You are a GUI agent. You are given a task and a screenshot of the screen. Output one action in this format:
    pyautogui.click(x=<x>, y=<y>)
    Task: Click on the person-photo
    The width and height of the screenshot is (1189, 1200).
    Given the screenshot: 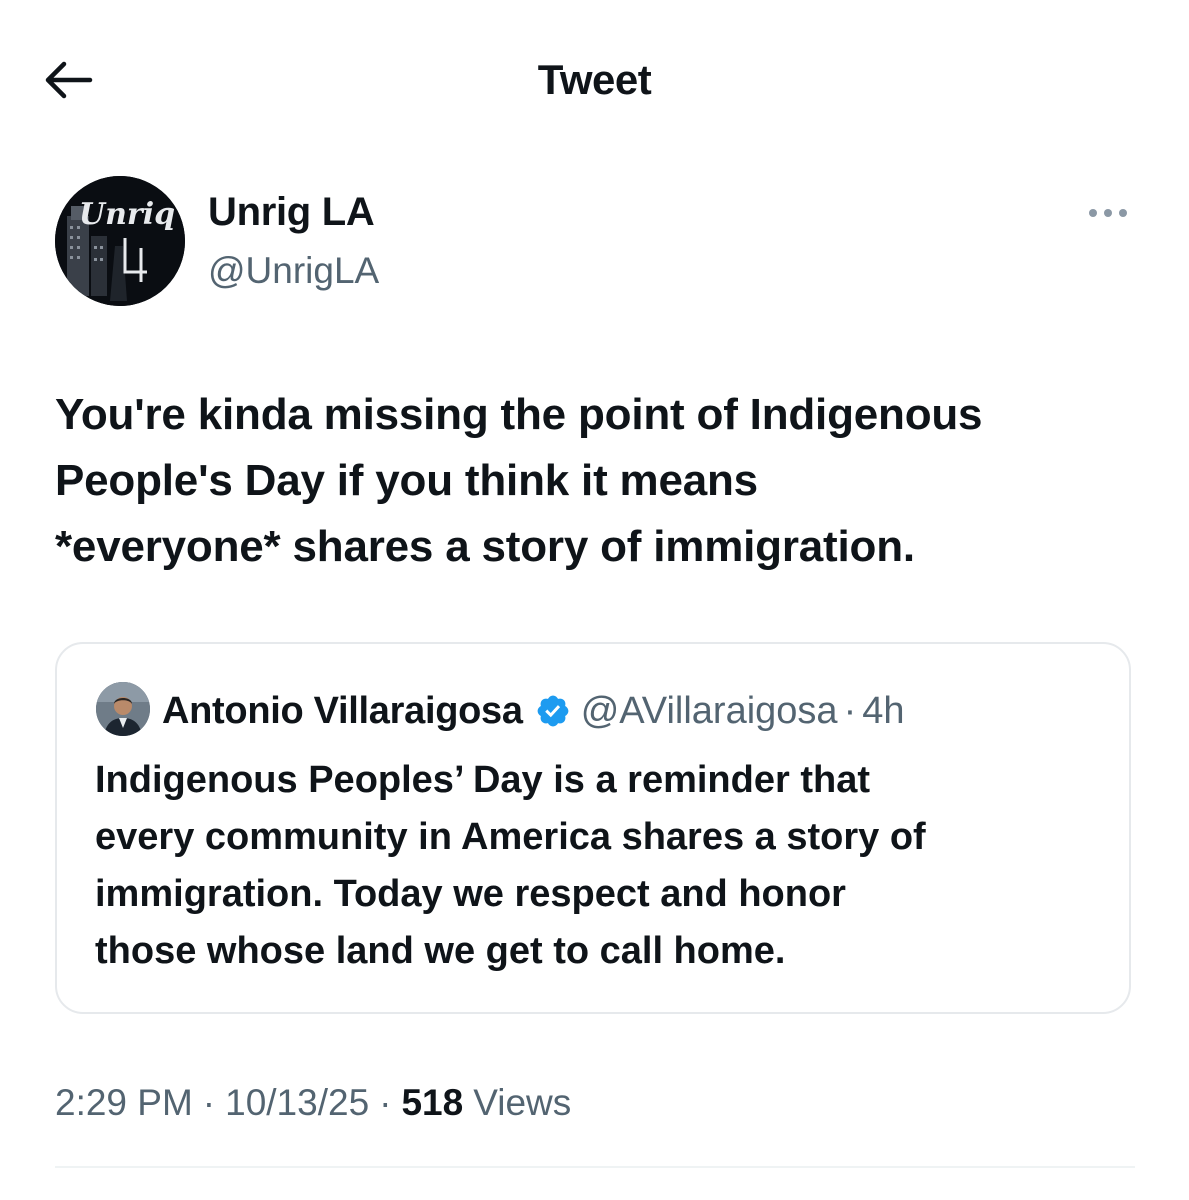 What is the action you would take?
    pyautogui.click(x=123, y=709)
    